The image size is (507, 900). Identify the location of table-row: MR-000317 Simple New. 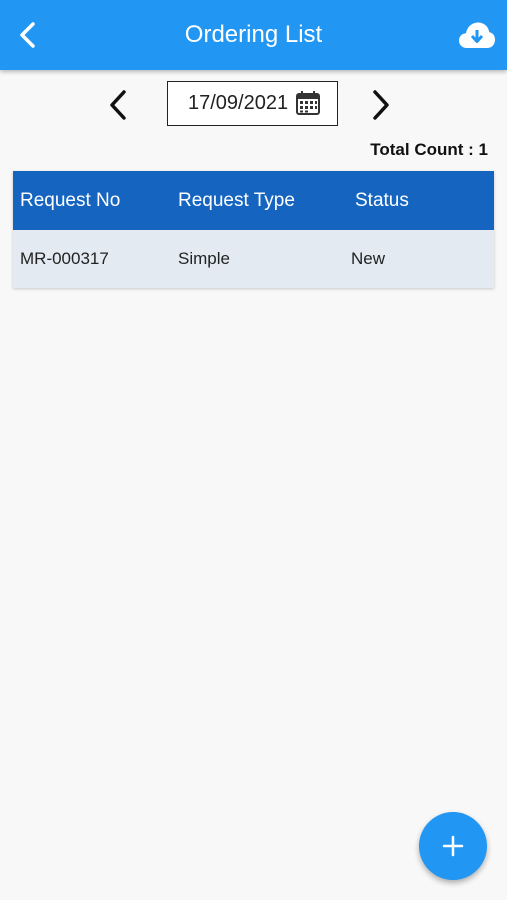
(253, 259).